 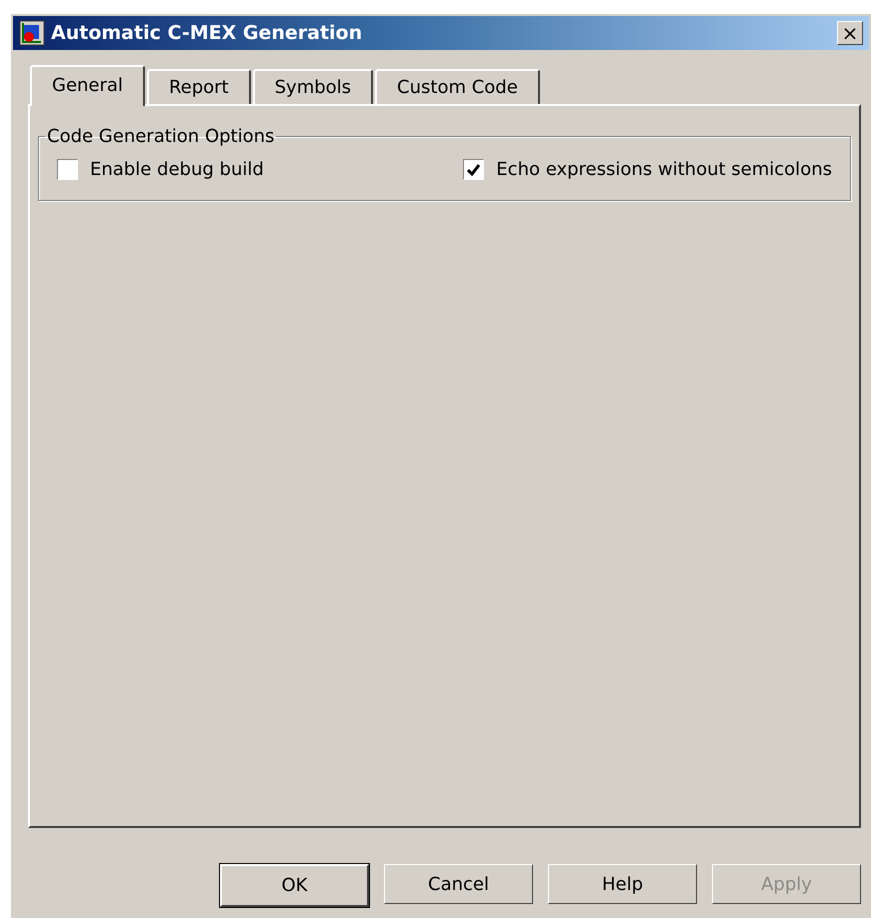 What do you see at coordinates (177, 169) in the screenshot?
I see `checkbox-label: Enable debug build` at bounding box center [177, 169].